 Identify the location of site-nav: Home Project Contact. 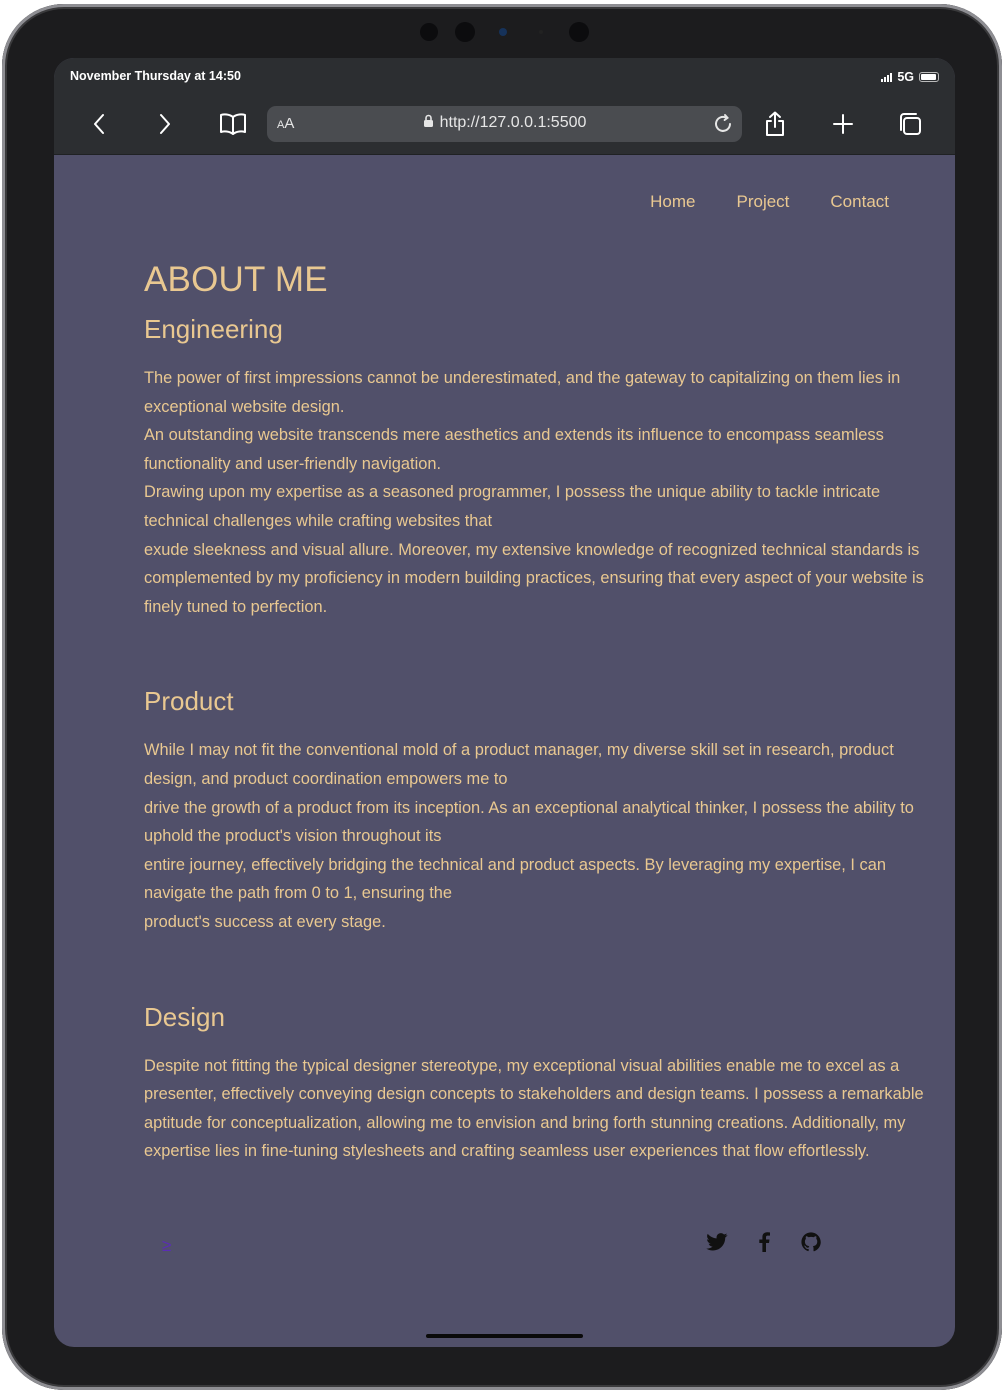
(769, 202).